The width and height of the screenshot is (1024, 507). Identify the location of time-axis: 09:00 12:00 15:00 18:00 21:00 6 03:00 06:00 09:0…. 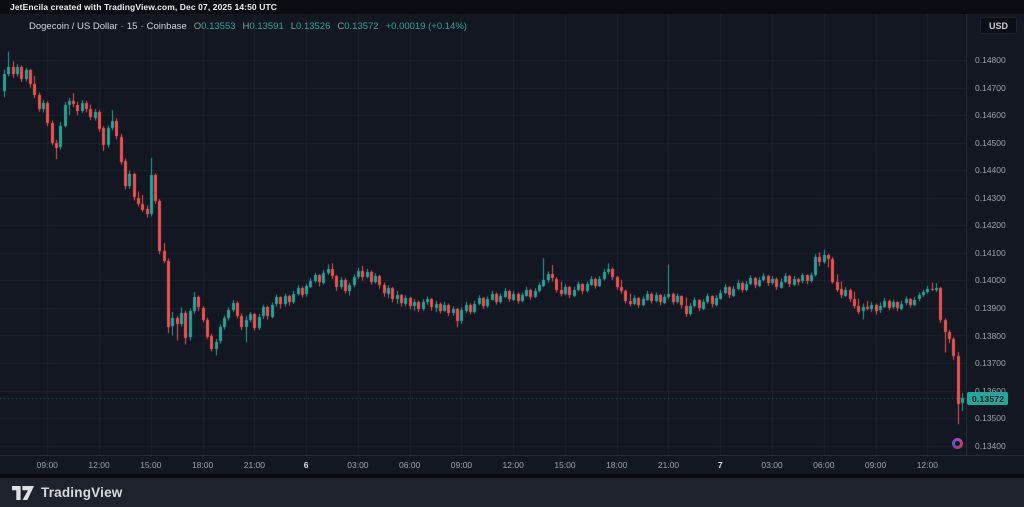
(512, 465).